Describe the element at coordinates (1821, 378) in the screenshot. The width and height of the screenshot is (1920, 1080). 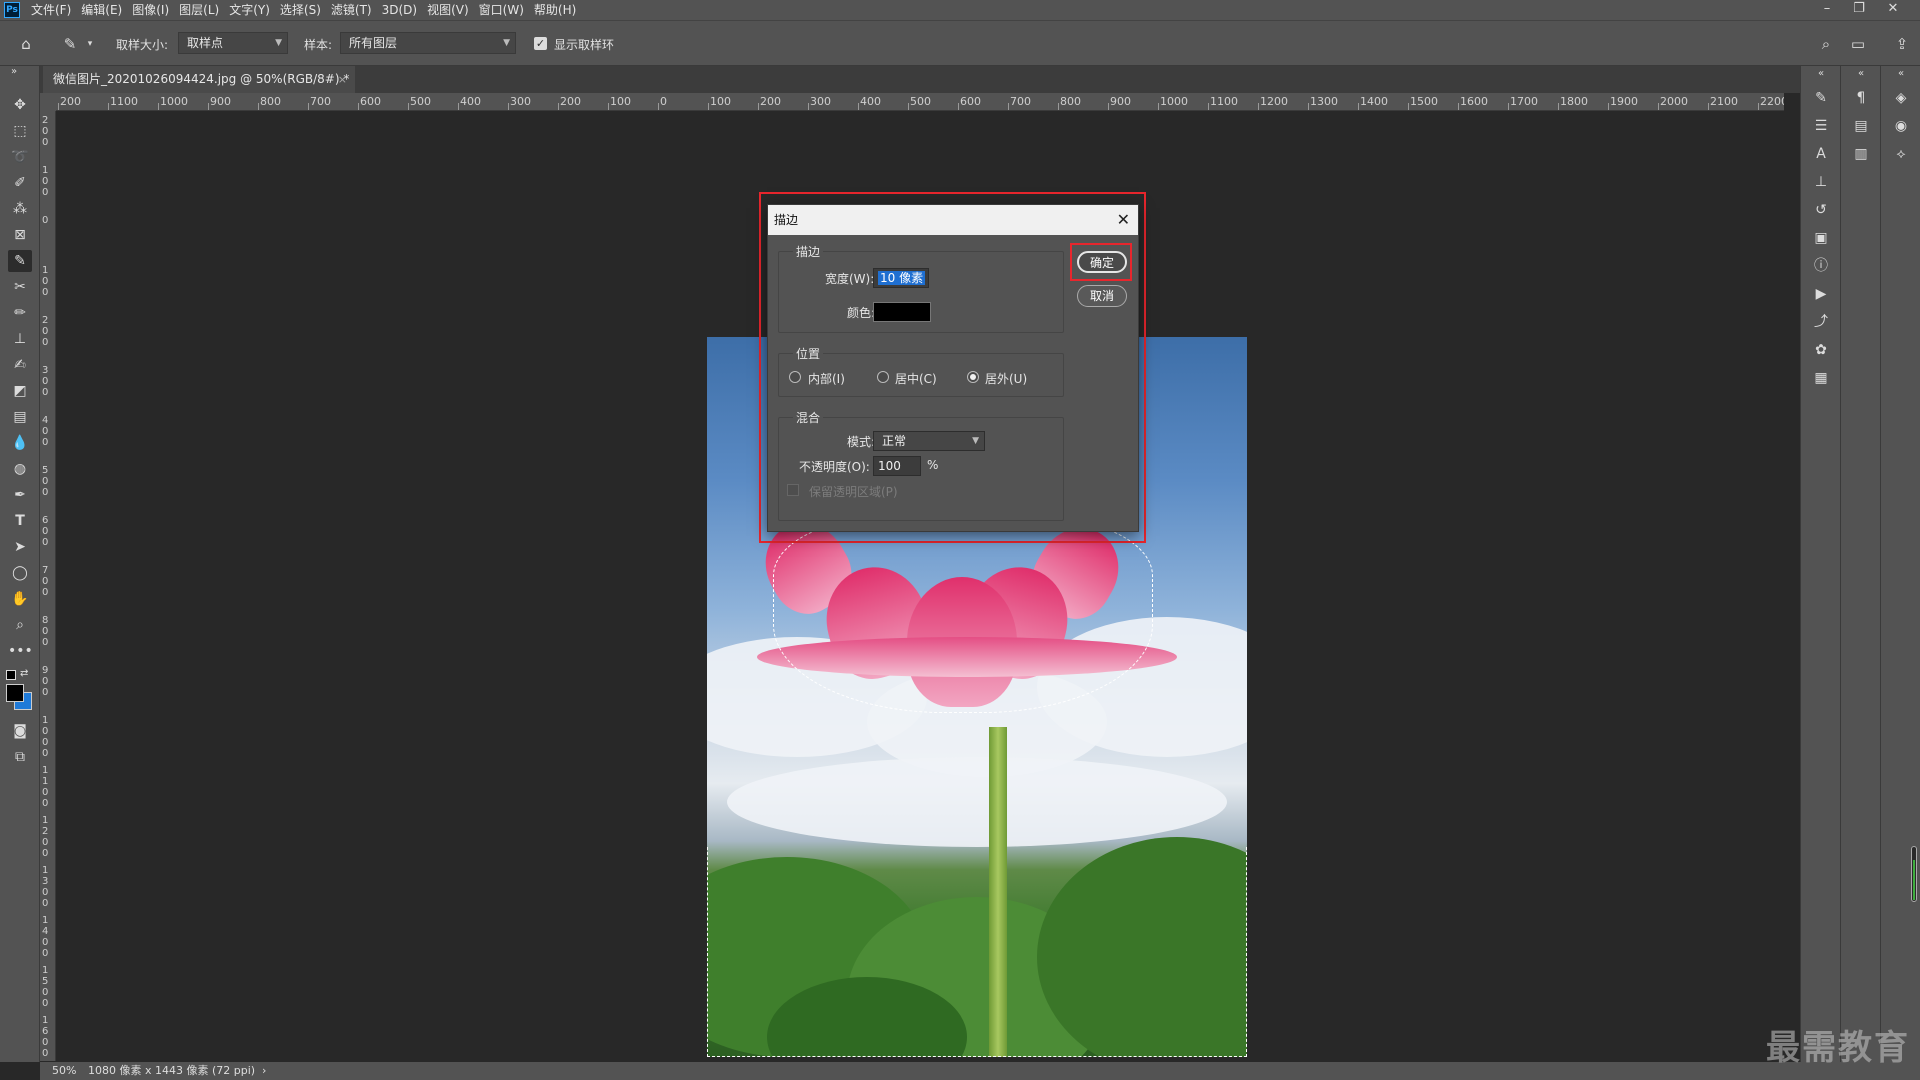
I see `table-icon: ▦` at that location.